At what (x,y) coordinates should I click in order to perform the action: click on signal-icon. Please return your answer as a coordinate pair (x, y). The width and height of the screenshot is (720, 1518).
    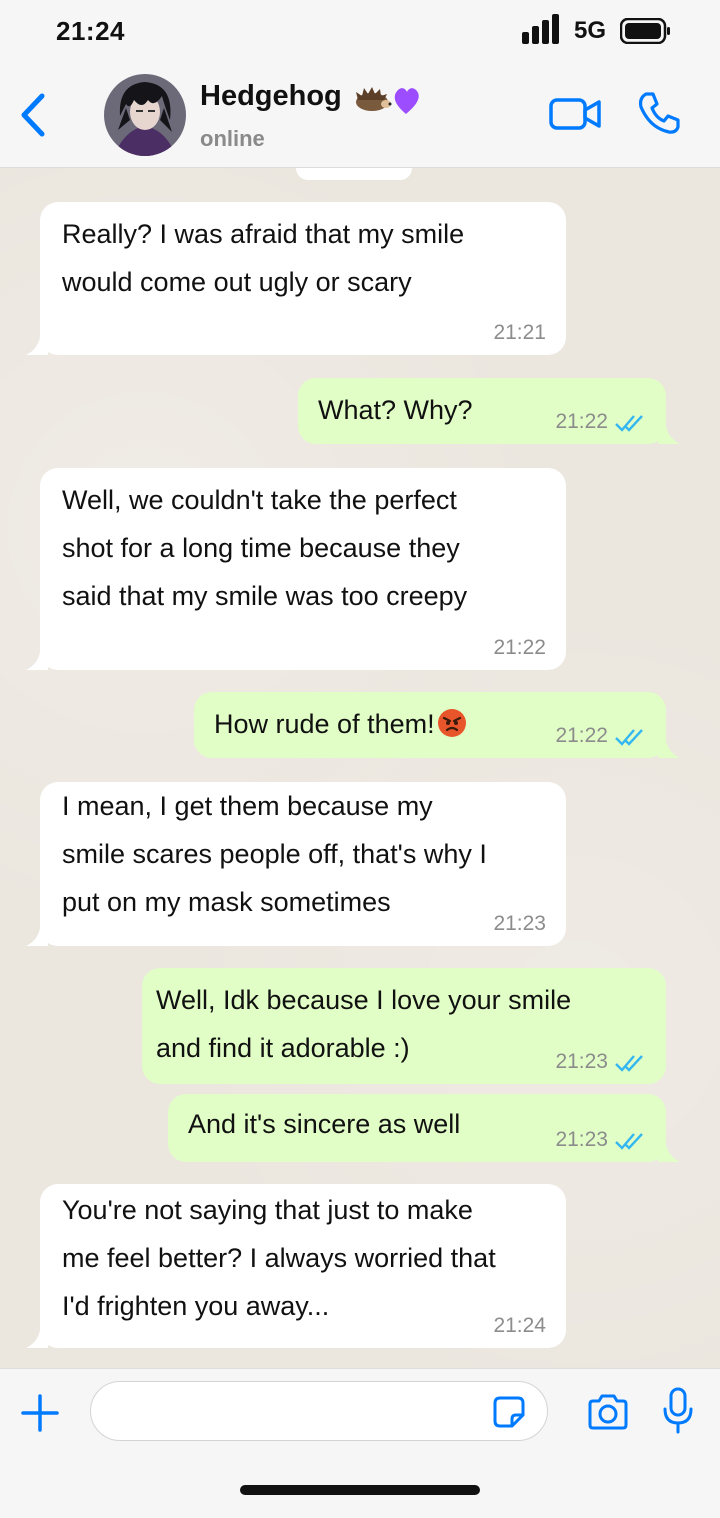
    Looking at the image, I should click on (540, 29).